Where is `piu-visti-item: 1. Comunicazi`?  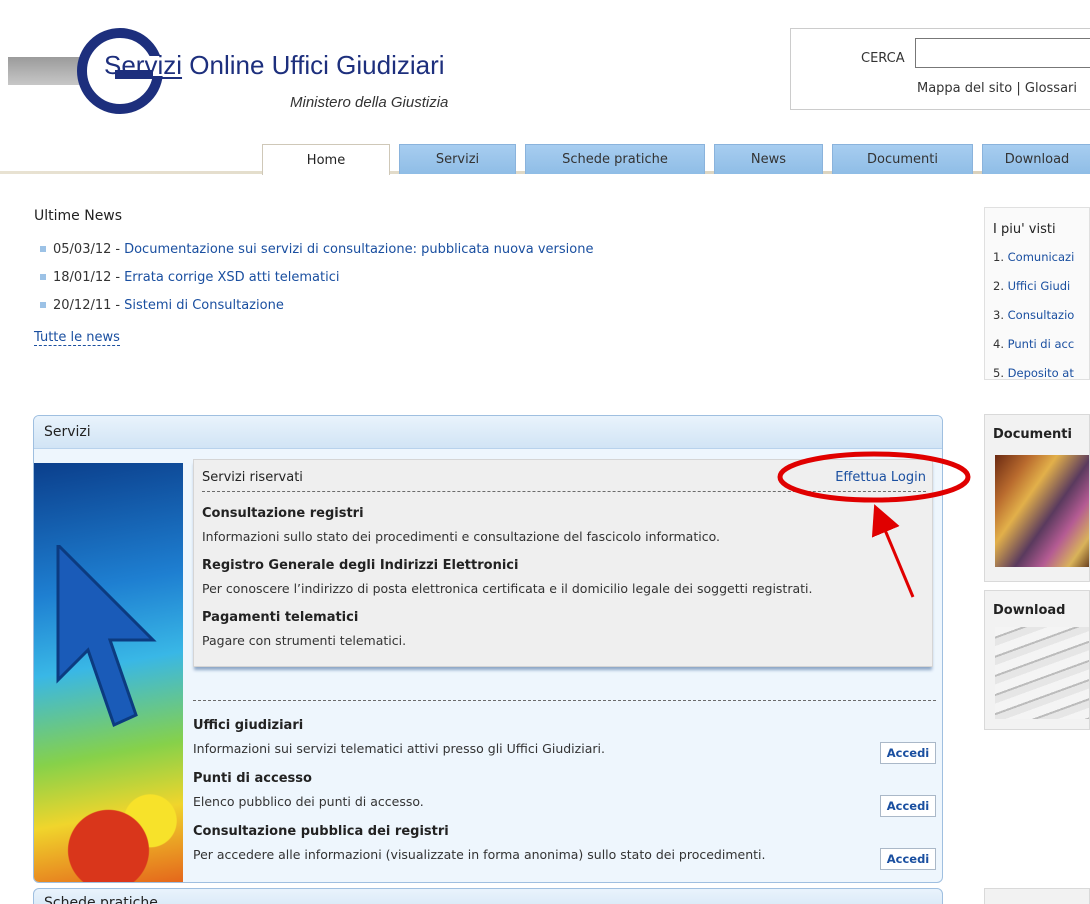
piu-visti-item: 1. Comunicazi is located at coordinates (1033, 264).